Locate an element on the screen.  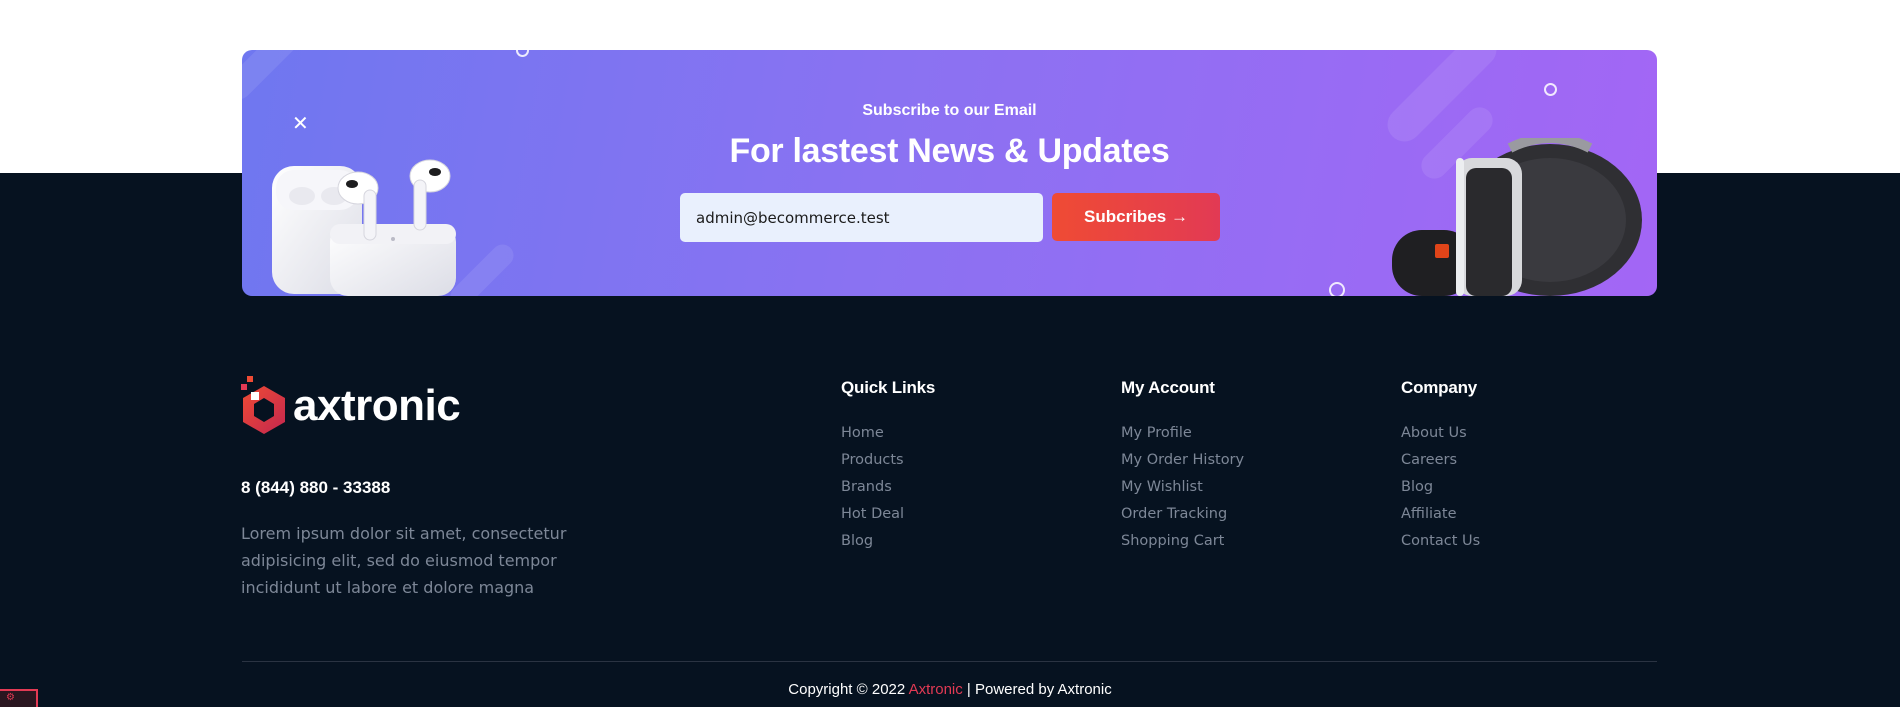
newsletter-title: For lastest News & Updates is located at coordinates (949, 151).